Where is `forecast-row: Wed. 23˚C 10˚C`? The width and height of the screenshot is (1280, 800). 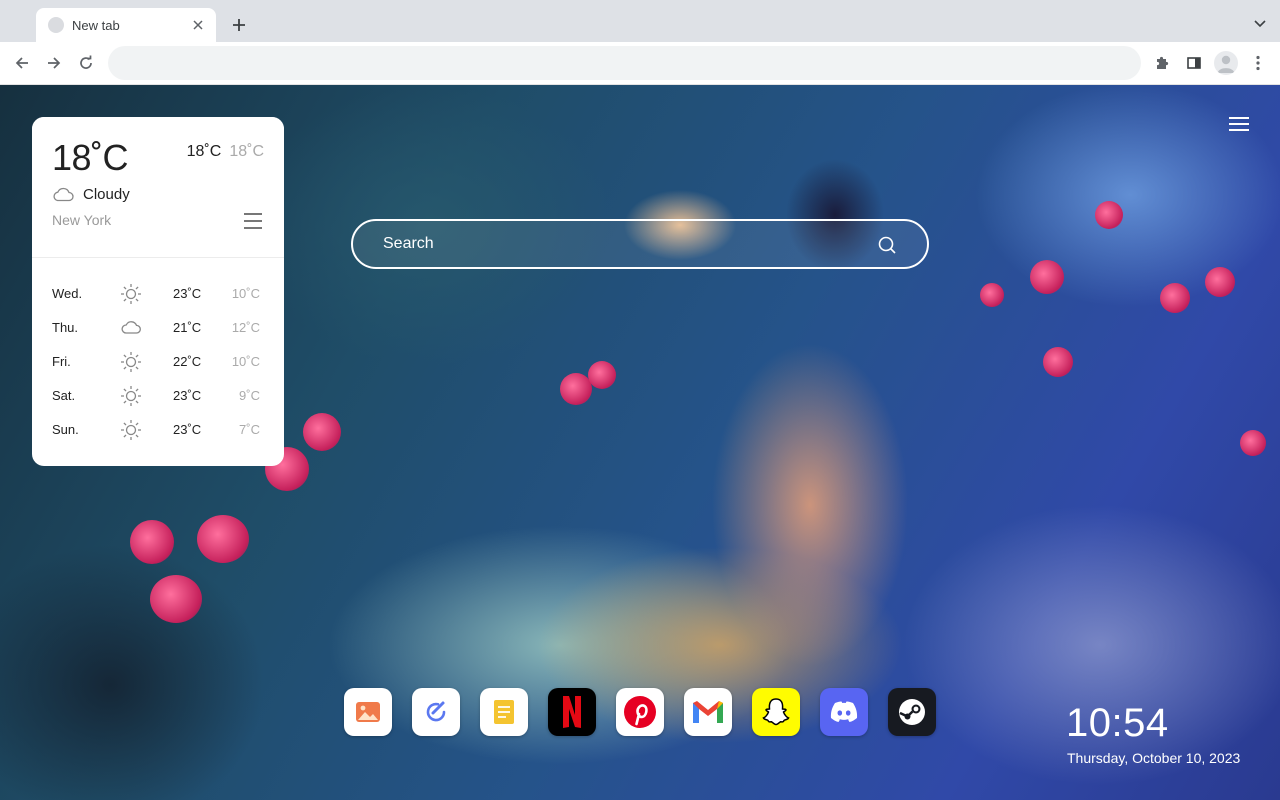
forecast-row: Wed. 23˚C 10˚C is located at coordinates (158, 294).